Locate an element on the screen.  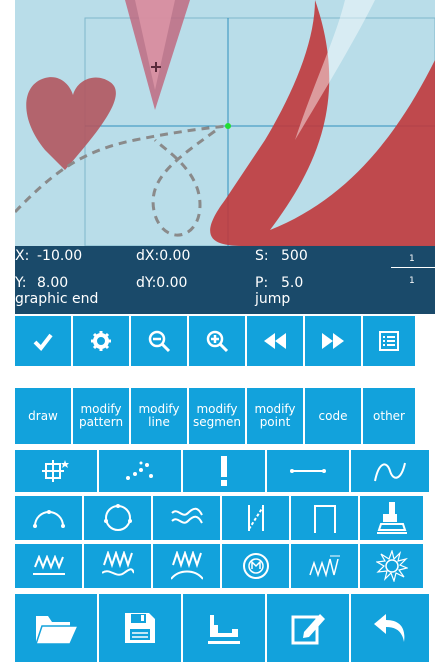
y-label: Y: is located at coordinates (21, 283).